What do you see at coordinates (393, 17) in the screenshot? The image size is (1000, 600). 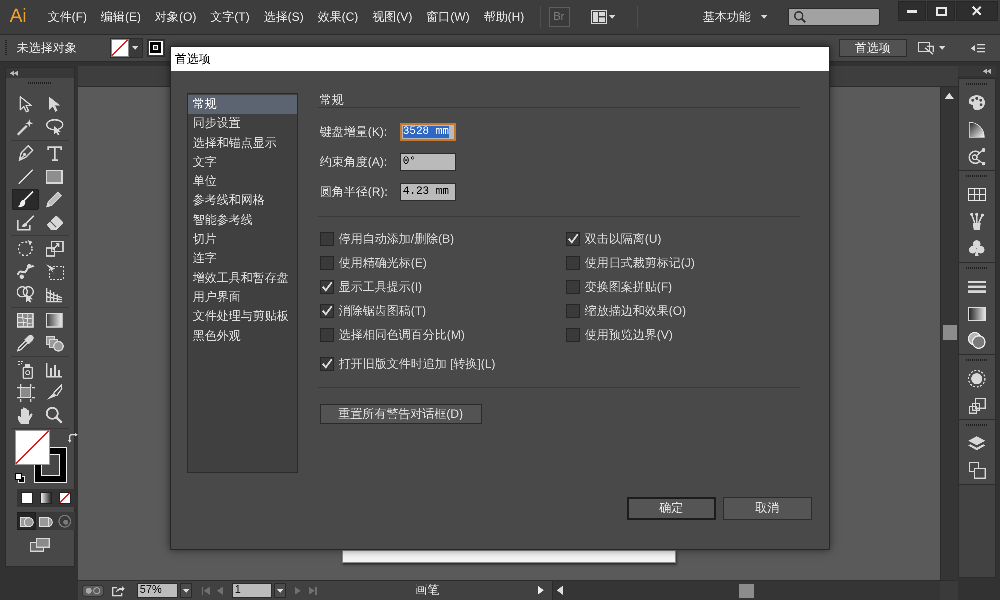 I see `menu-item: 视图(V)` at bounding box center [393, 17].